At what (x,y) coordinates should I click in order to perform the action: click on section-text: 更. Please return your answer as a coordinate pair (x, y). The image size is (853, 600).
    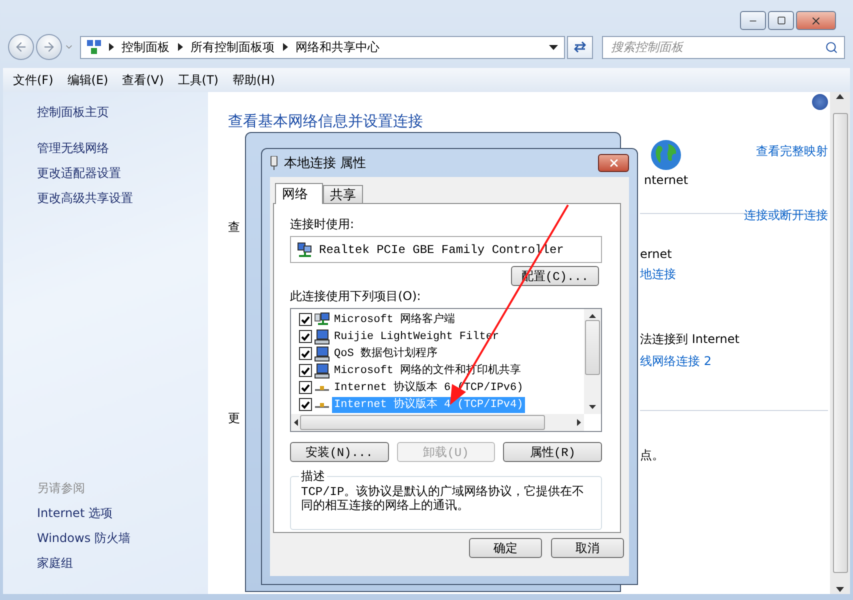
    Looking at the image, I should click on (234, 418).